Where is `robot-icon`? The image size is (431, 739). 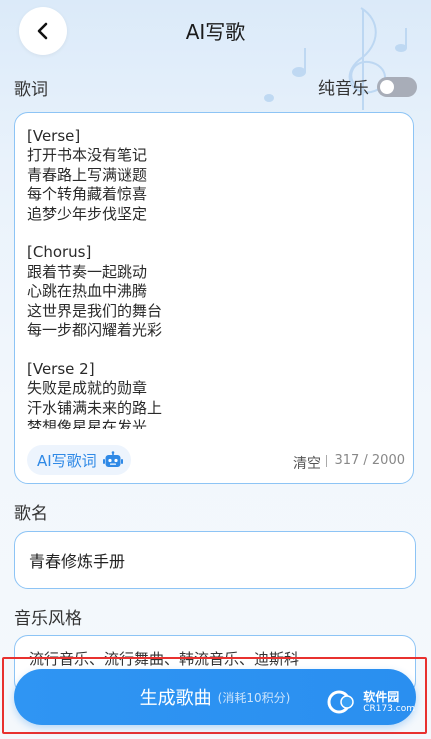 robot-icon is located at coordinates (112, 459).